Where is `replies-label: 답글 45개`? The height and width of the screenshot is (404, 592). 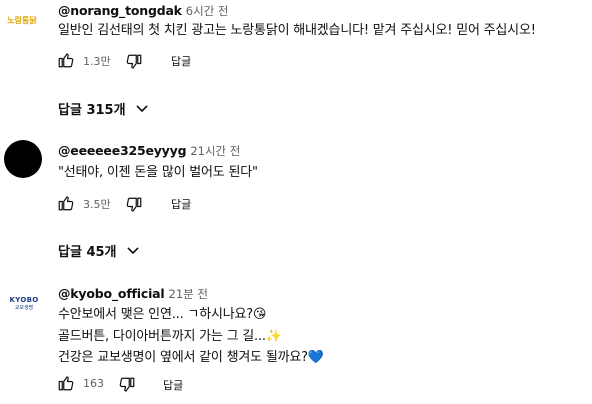
replies-label: 답글 45개 is located at coordinates (87, 252).